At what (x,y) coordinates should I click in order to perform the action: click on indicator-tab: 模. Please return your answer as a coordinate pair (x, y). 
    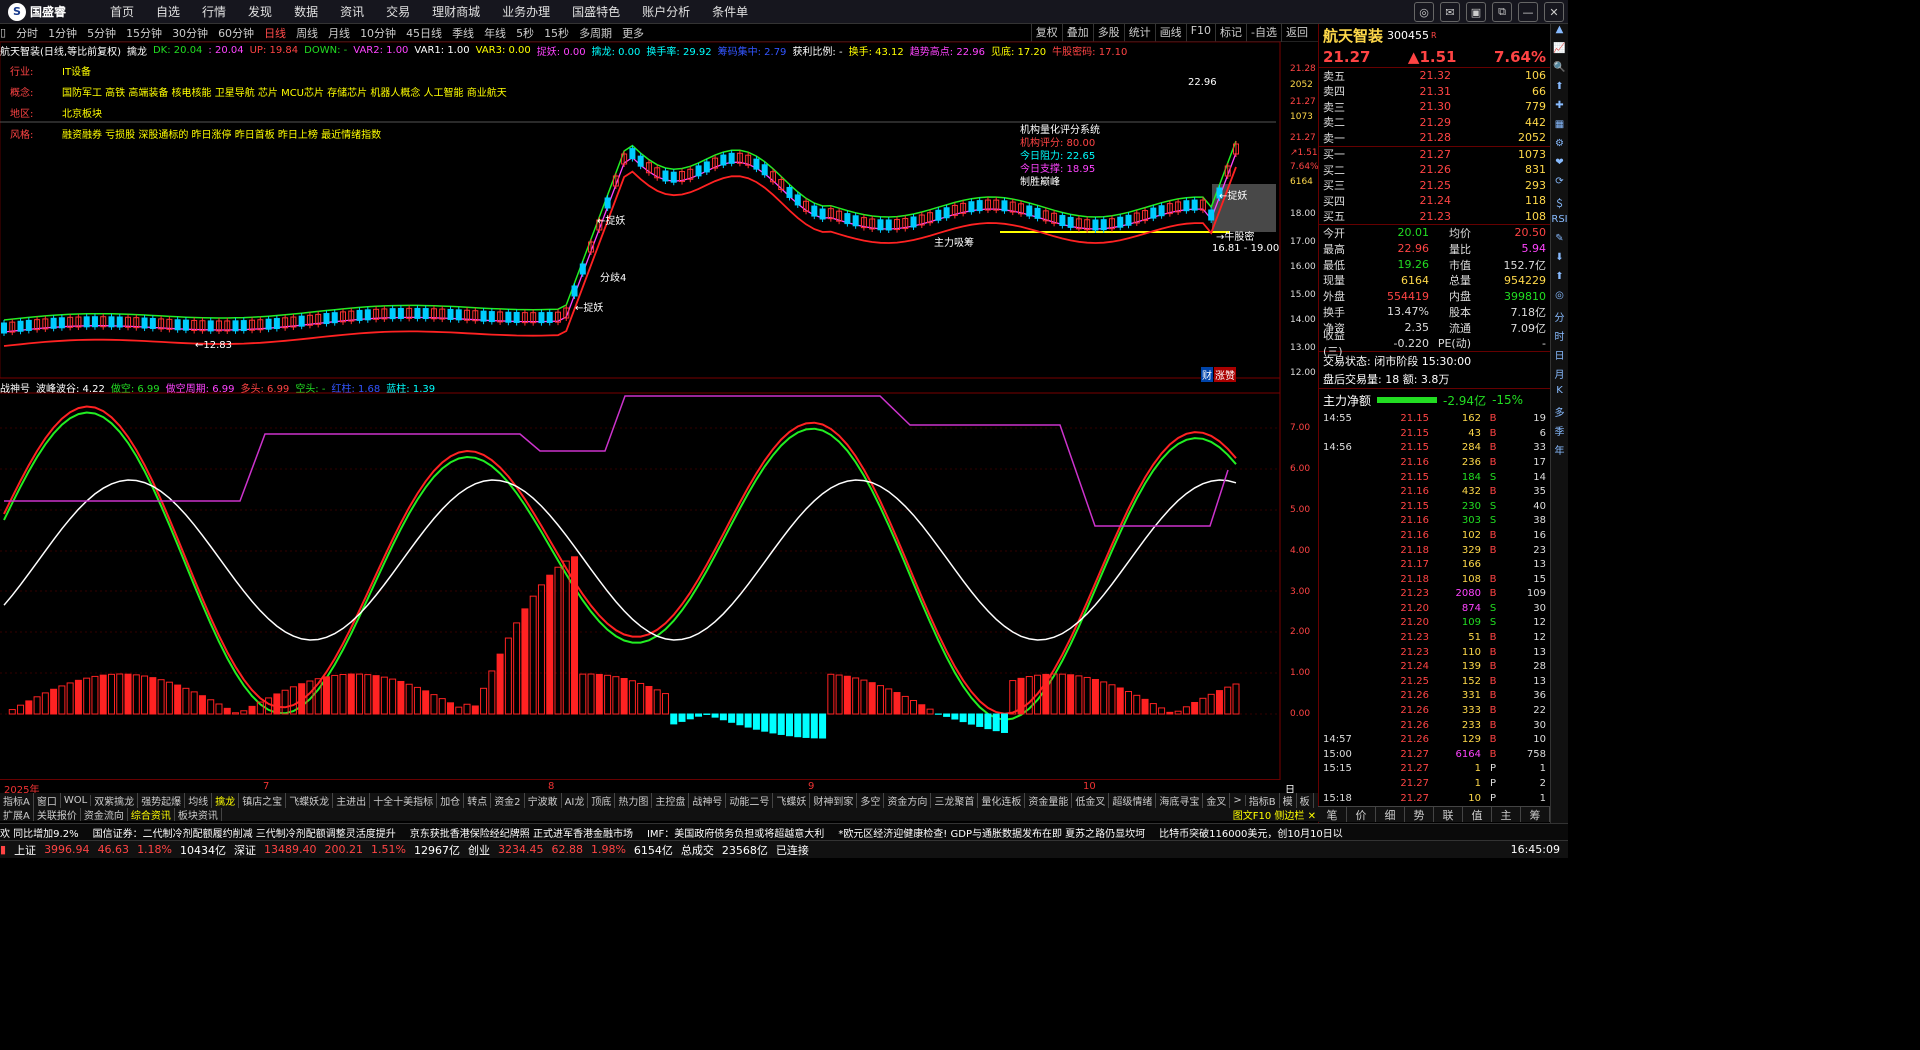
    Looking at the image, I should click on (1288, 800).